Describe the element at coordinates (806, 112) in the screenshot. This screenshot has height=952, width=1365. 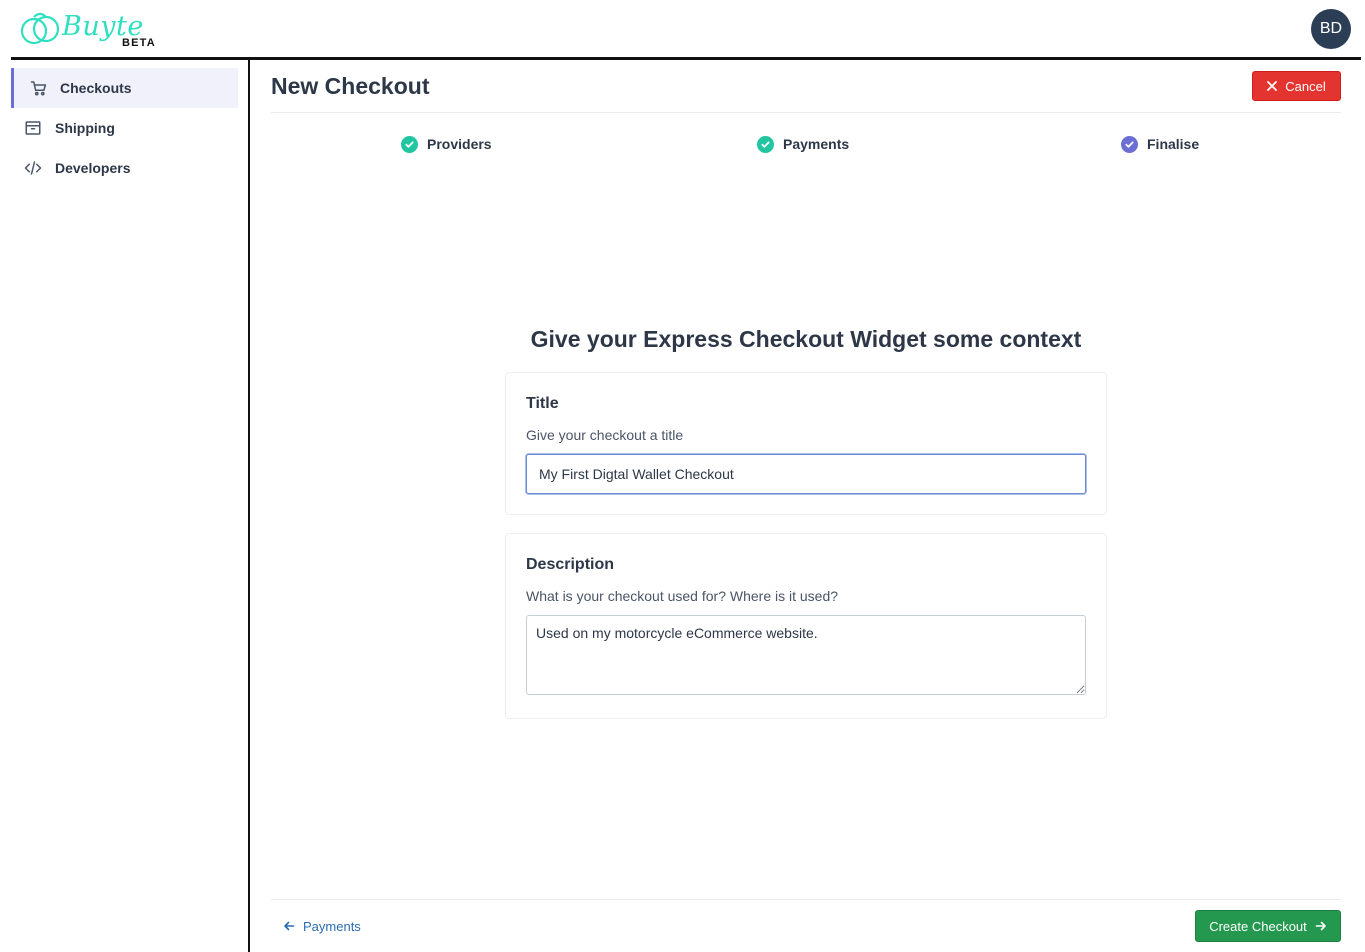
I see `header-divider` at that location.